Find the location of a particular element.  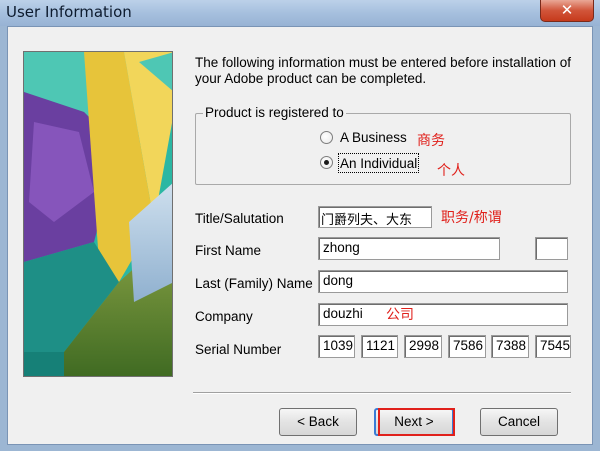

next-highlight-box is located at coordinates (416, 422).